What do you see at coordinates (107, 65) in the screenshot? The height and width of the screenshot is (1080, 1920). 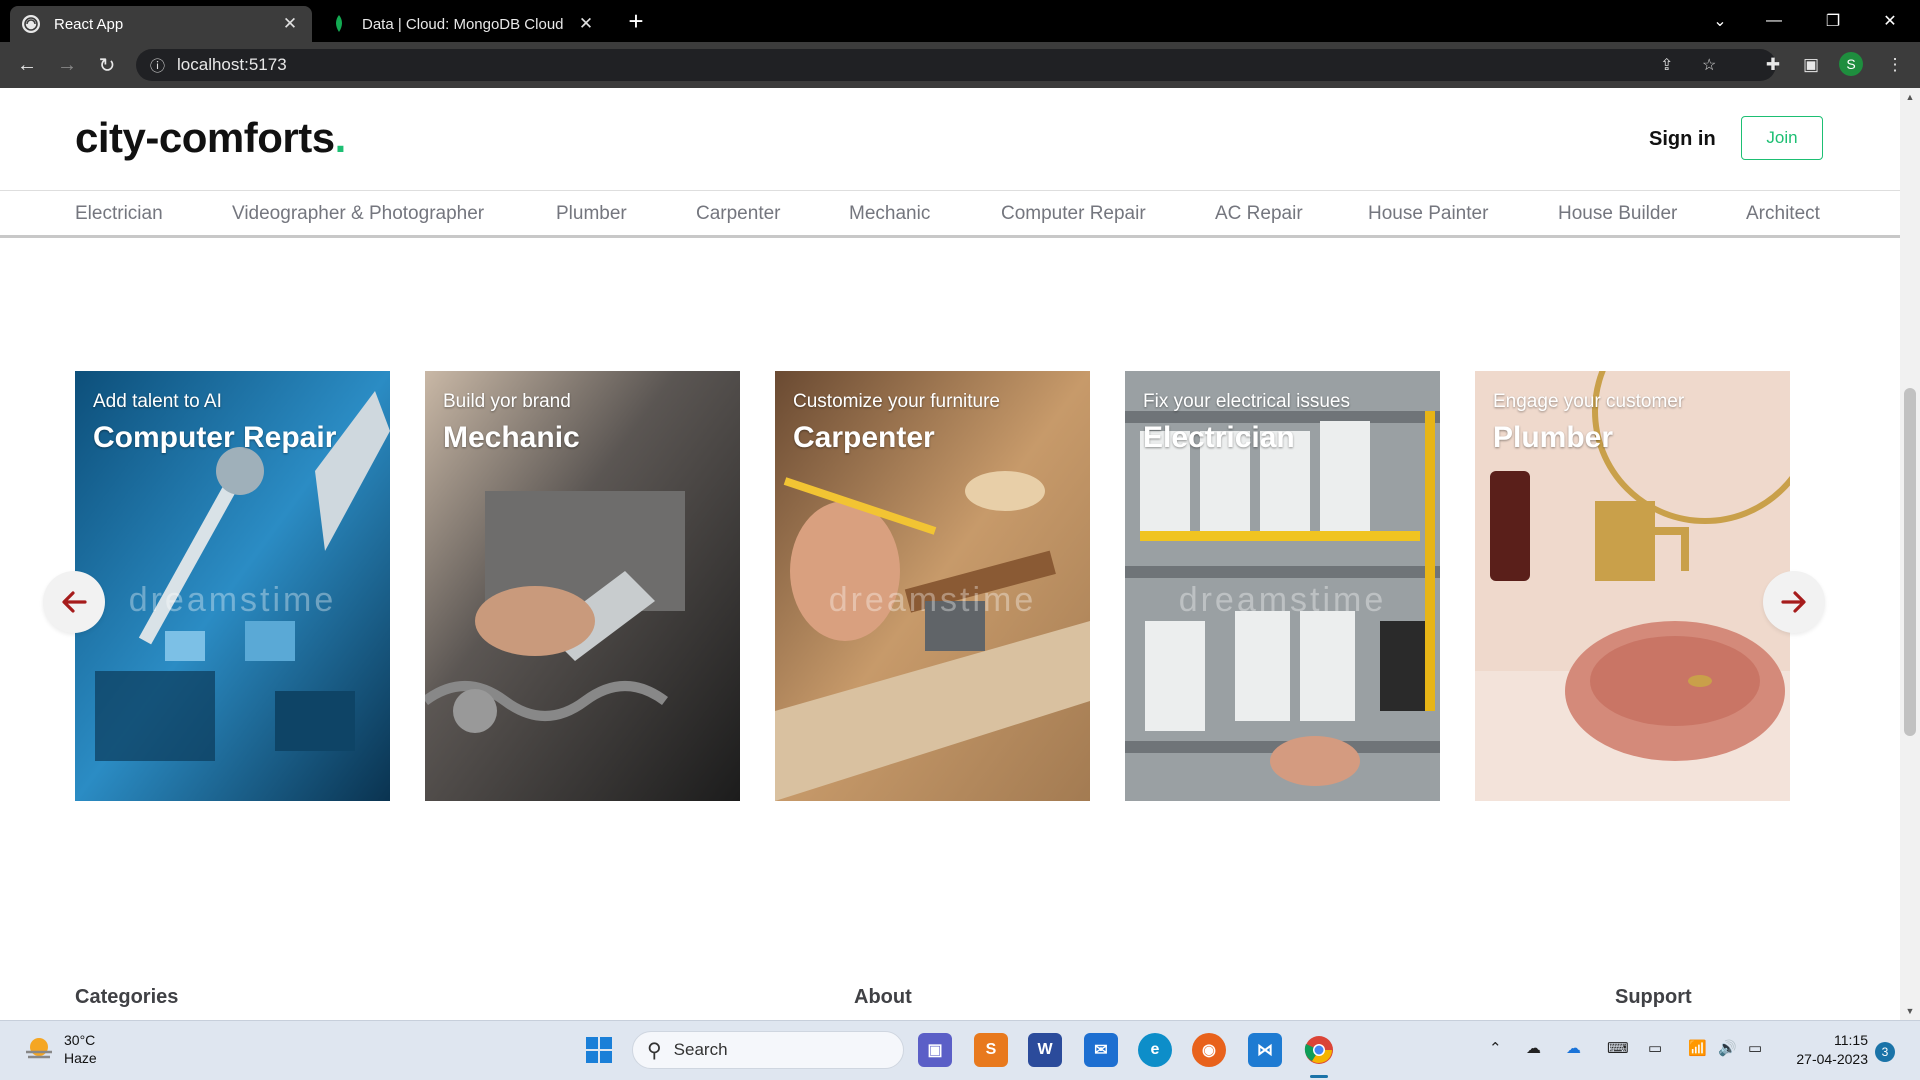 I see `reload-button: ↻` at bounding box center [107, 65].